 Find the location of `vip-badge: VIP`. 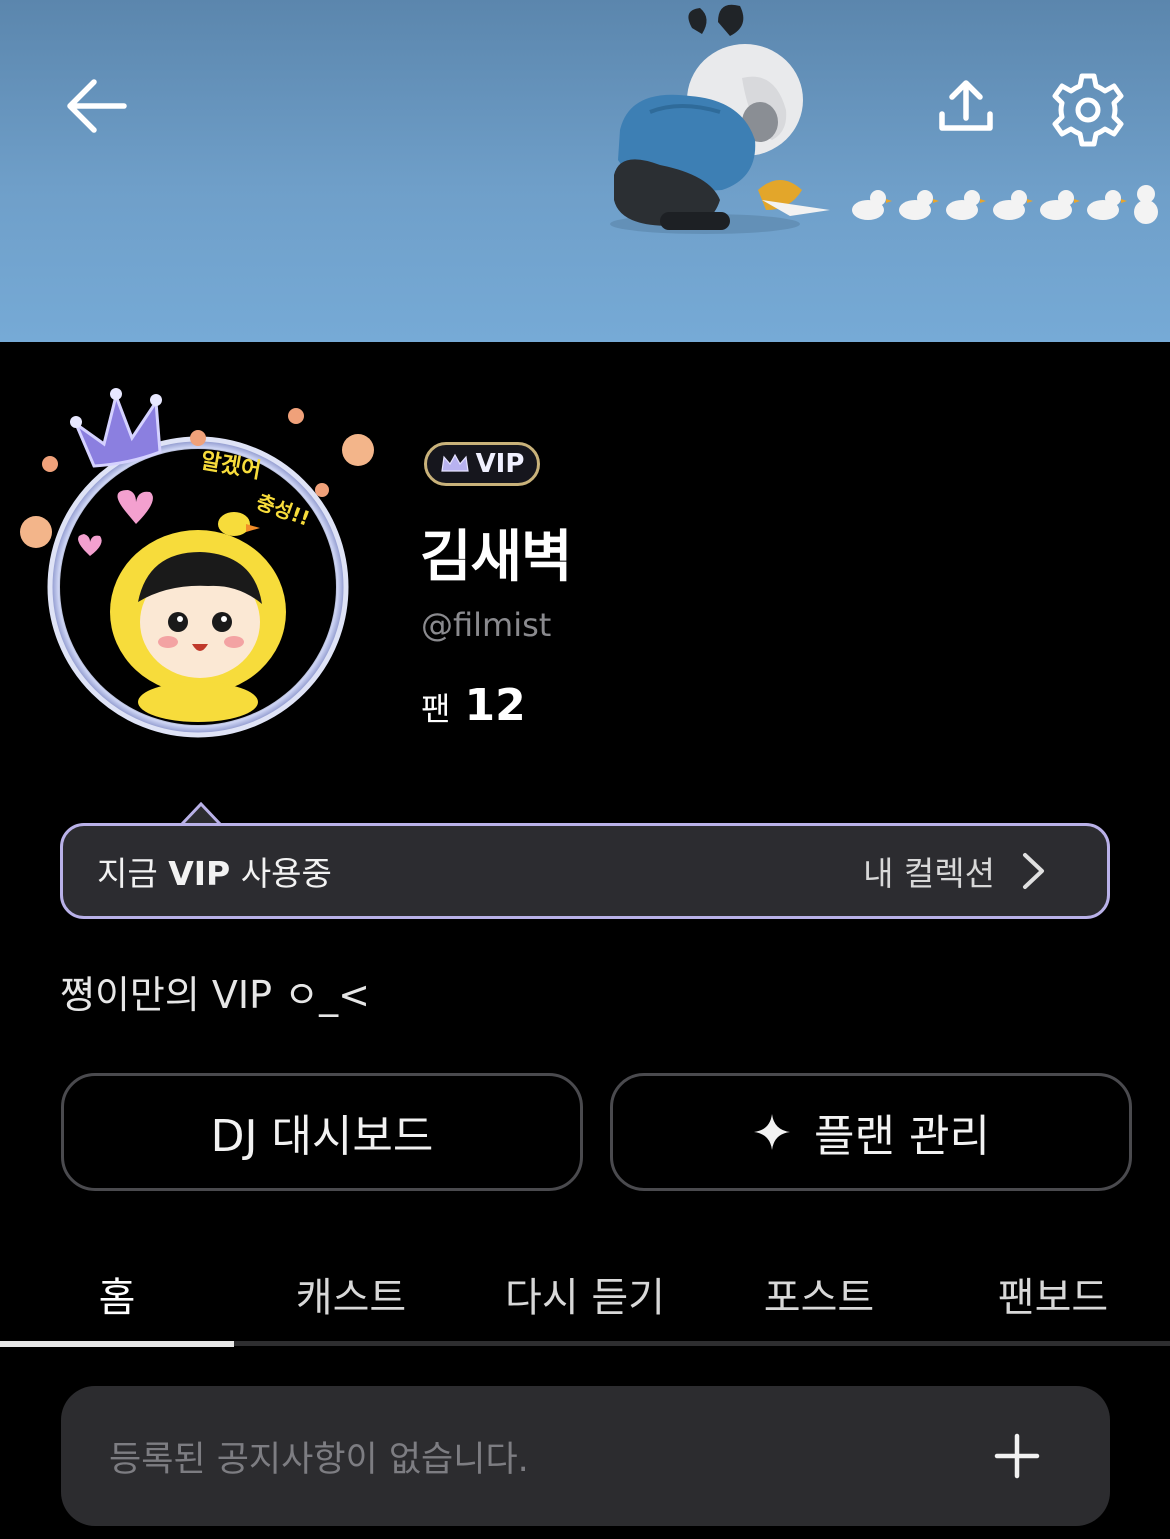

vip-badge: VIP is located at coordinates (482, 464).